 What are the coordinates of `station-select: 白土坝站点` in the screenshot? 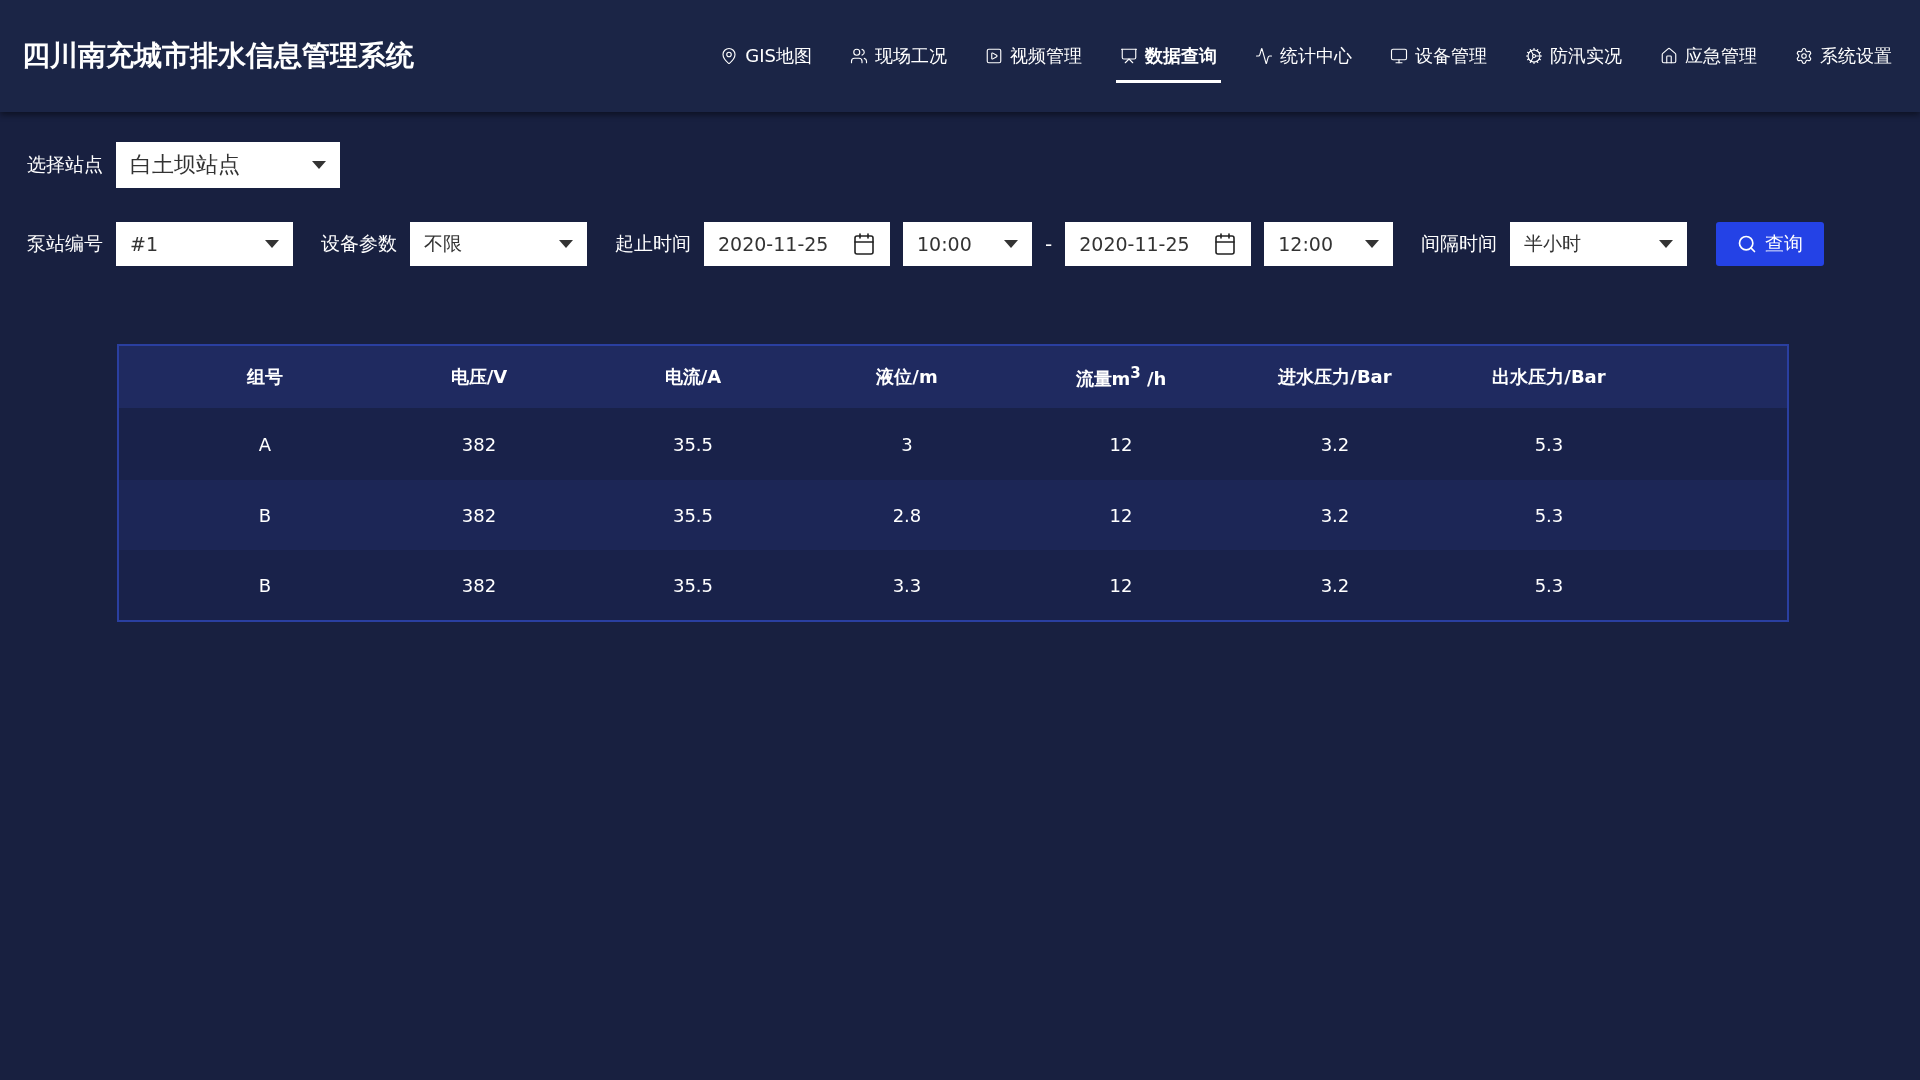 It's located at (228, 165).